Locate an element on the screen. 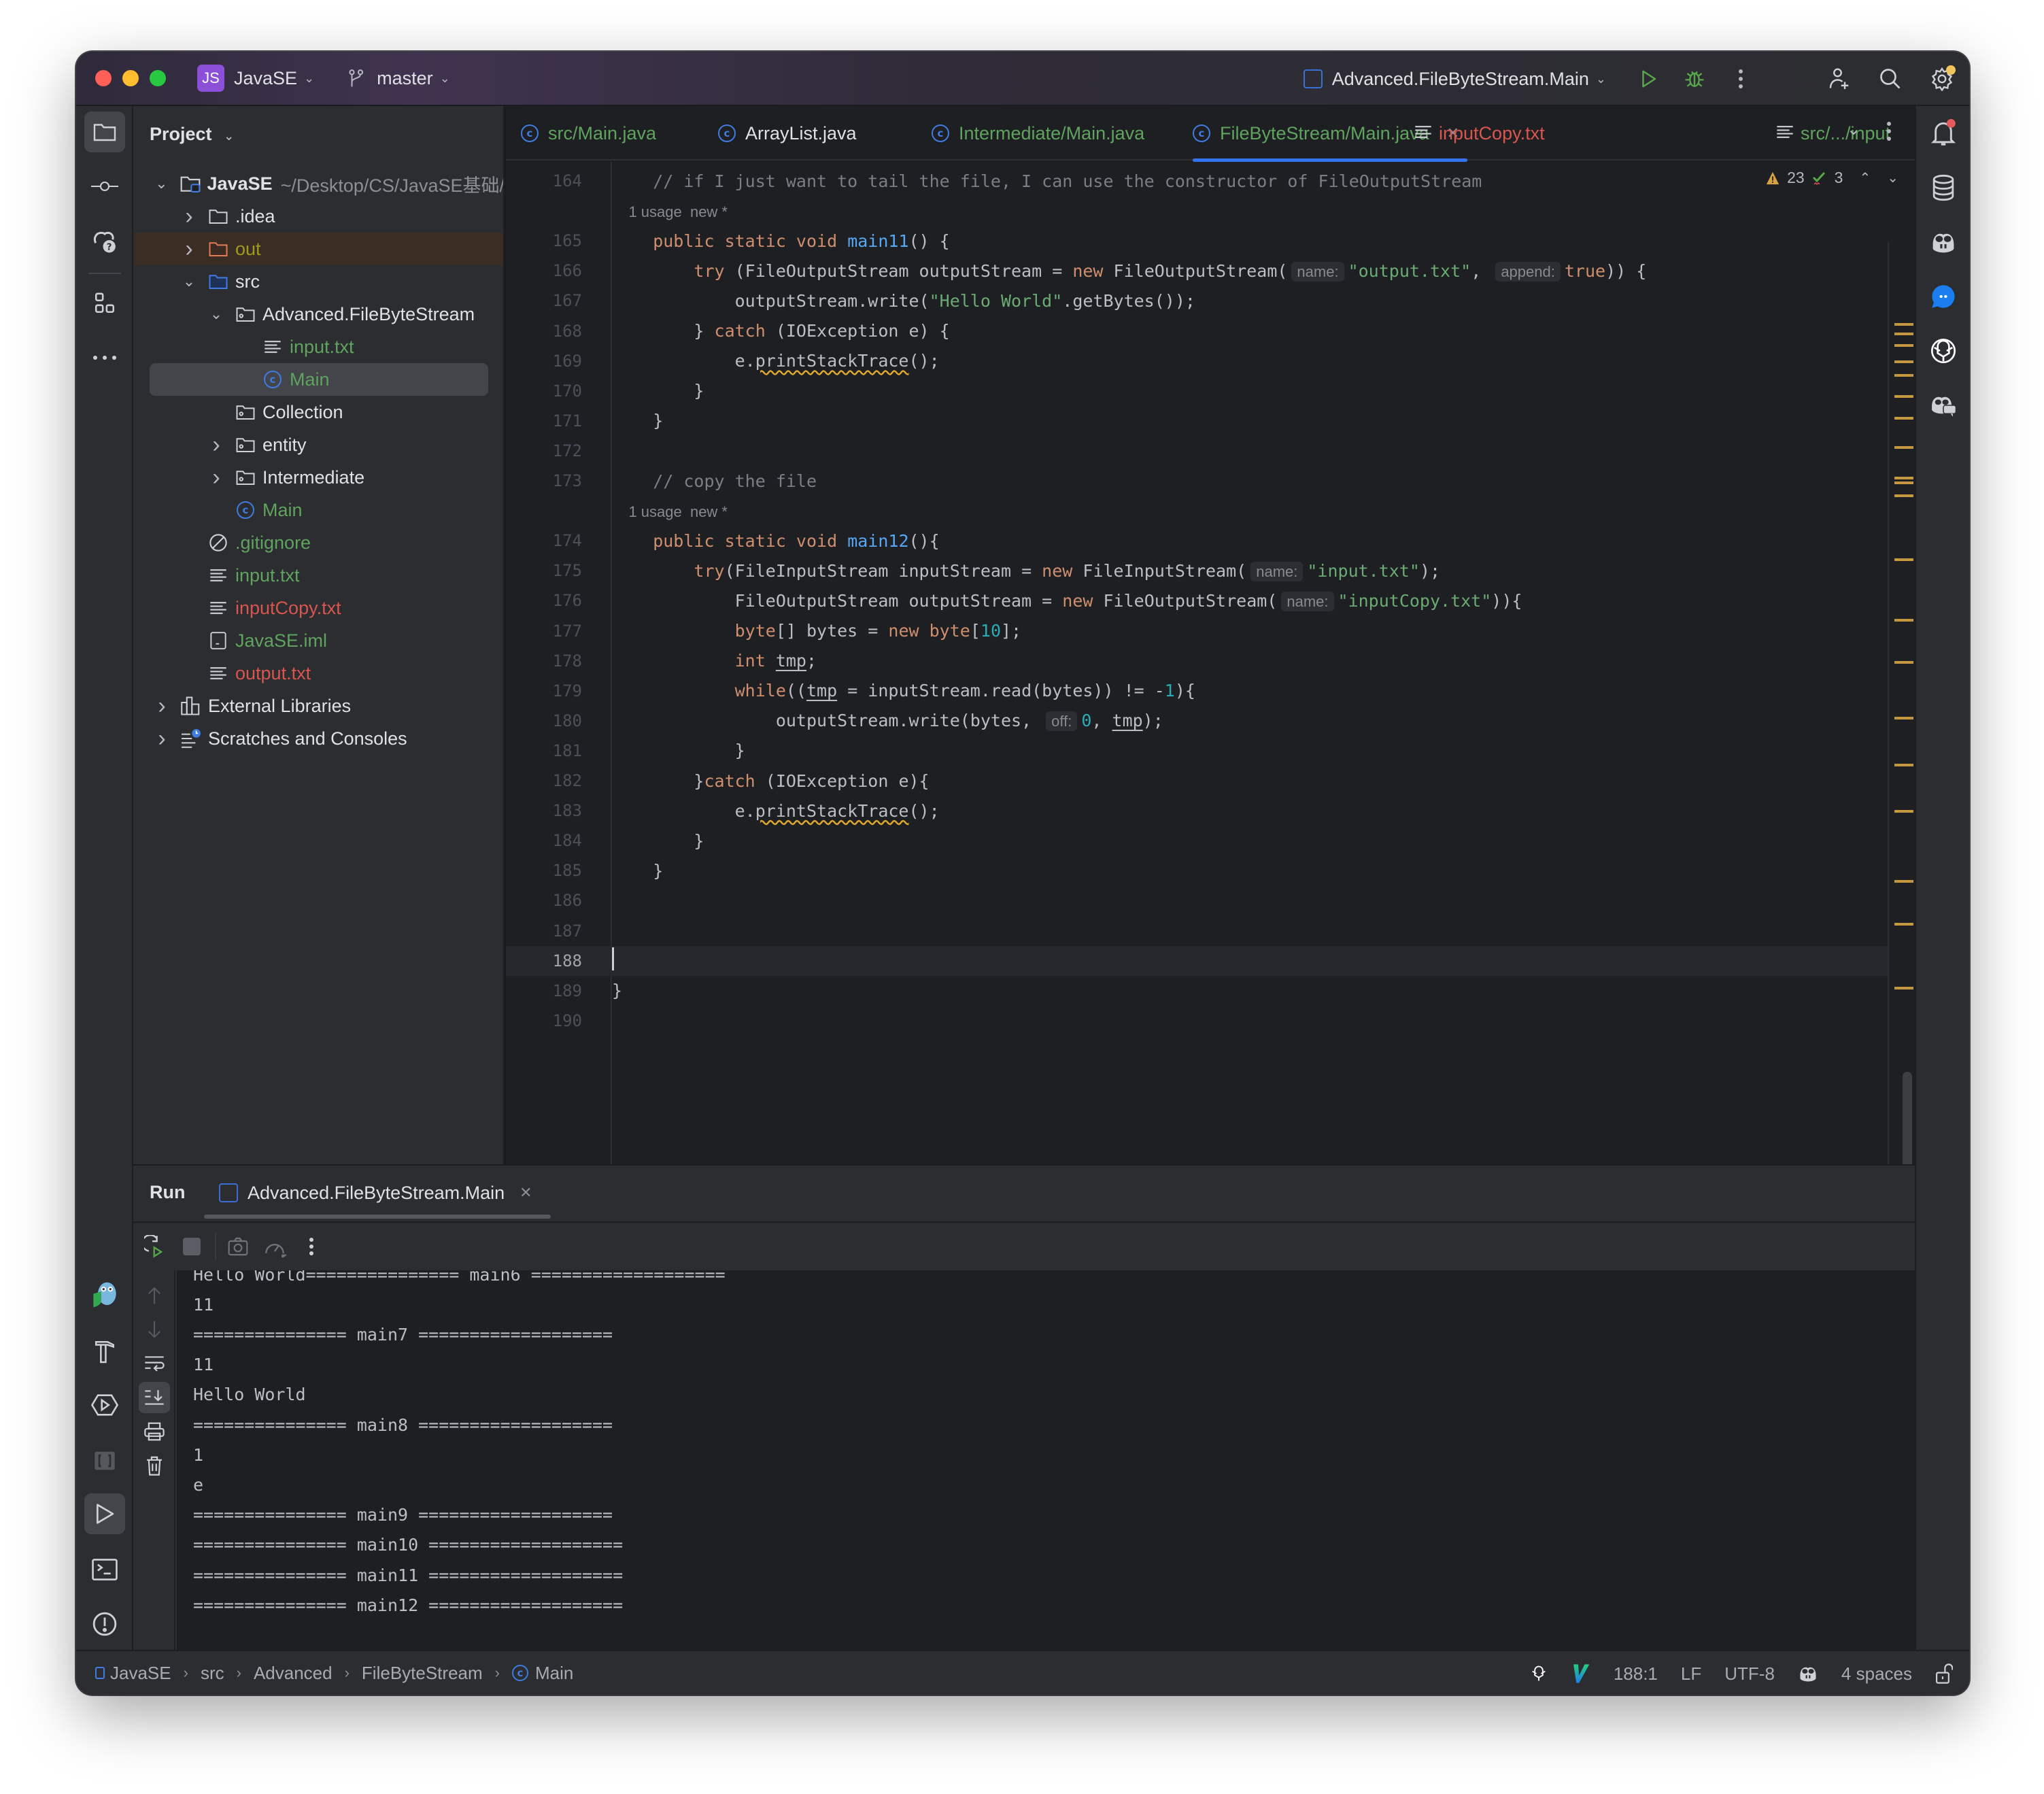  maximize-window-button is located at coordinates (158, 78).